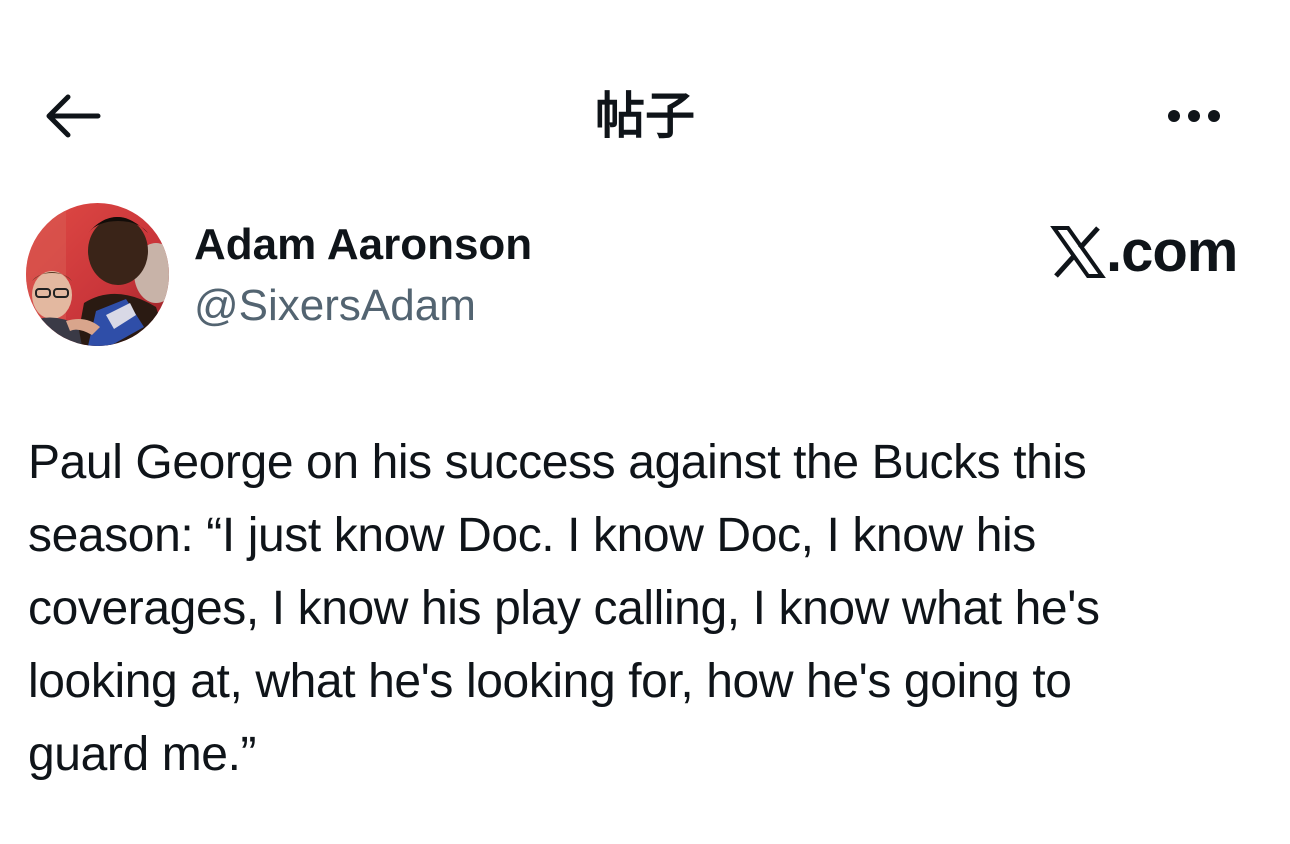 The width and height of the screenshot is (1290, 844). What do you see at coordinates (645, 116) in the screenshot?
I see `page-title: 帖子` at bounding box center [645, 116].